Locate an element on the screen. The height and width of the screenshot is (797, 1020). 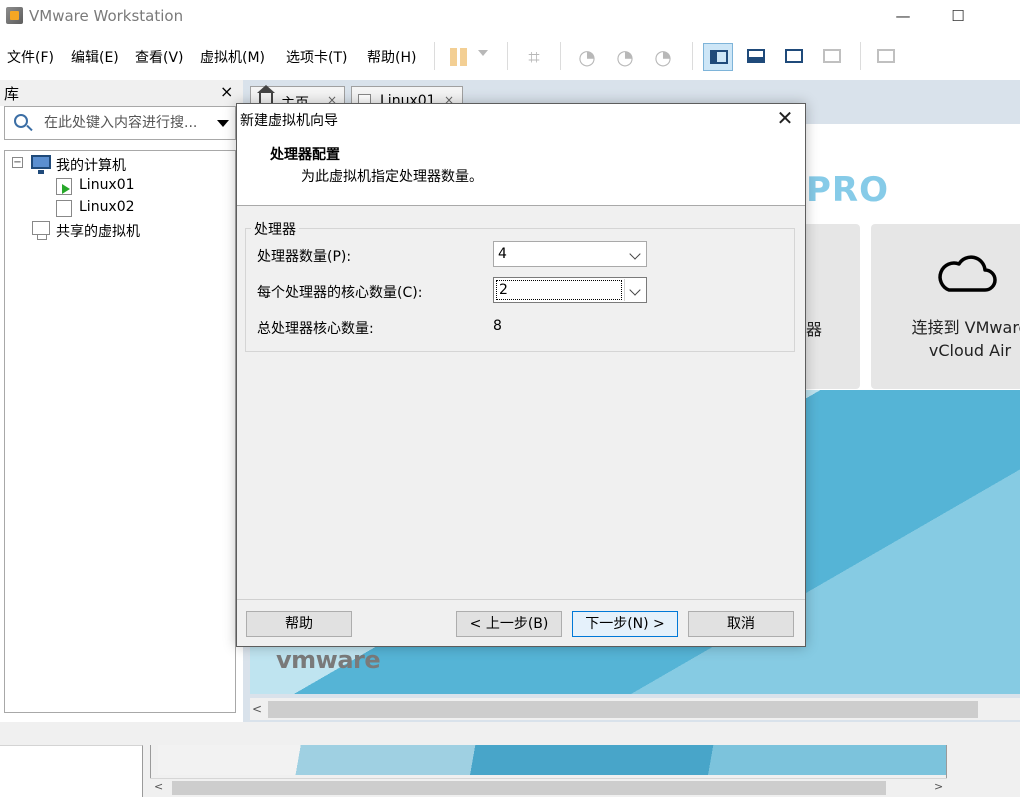
vm-running-icon is located at coordinates (66, 189).